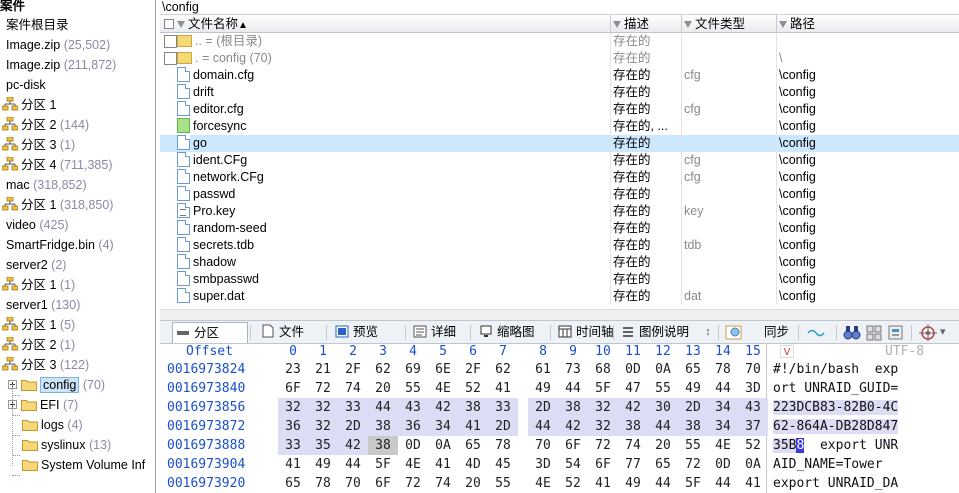 This screenshot has width=959, height=493. Describe the element at coordinates (516, 332) in the screenshot. I see `tab-thumbnails: 缩略图` at that location.